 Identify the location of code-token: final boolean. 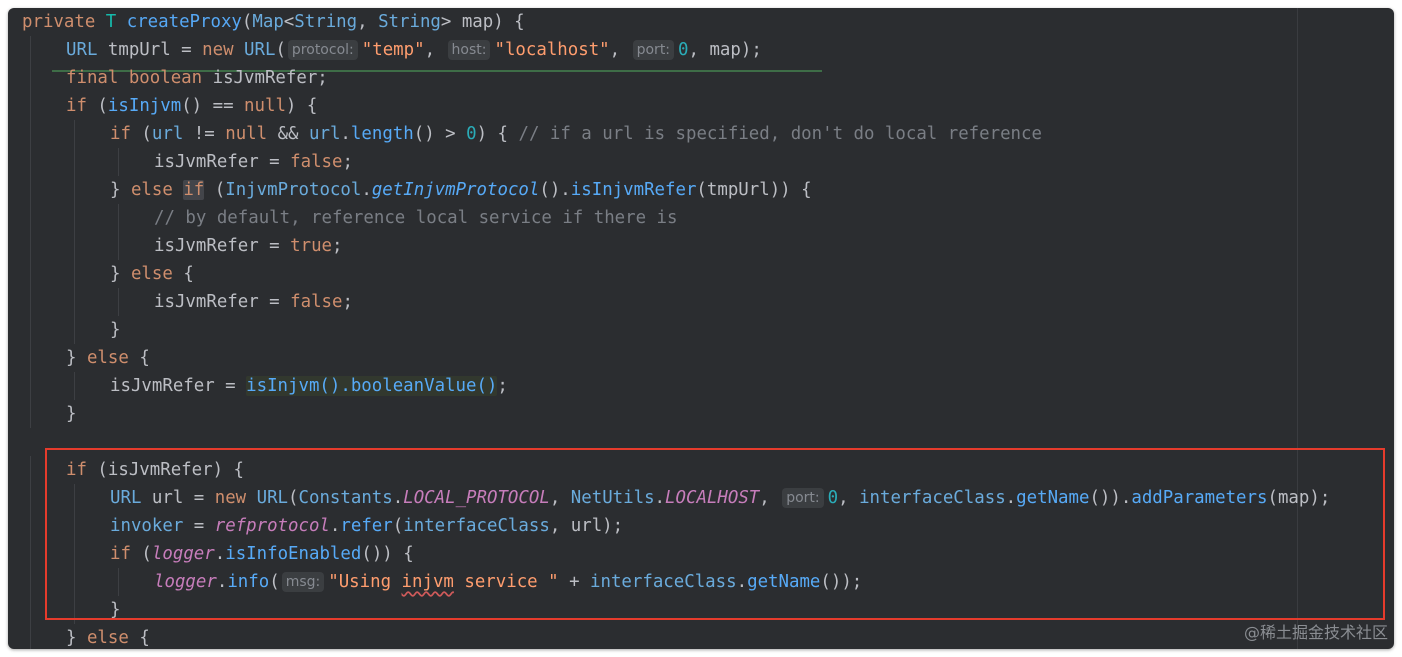
(139, 78).